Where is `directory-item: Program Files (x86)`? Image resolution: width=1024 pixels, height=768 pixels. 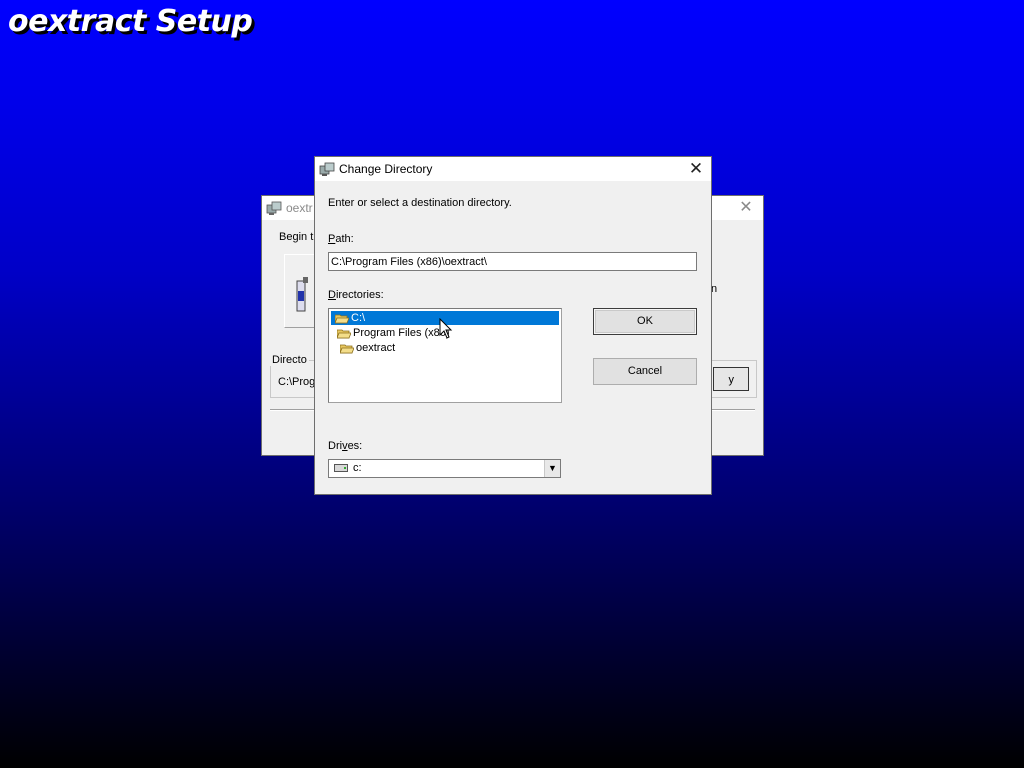 directory-item: Program Files (x86) is located at coordinates (393, 333).